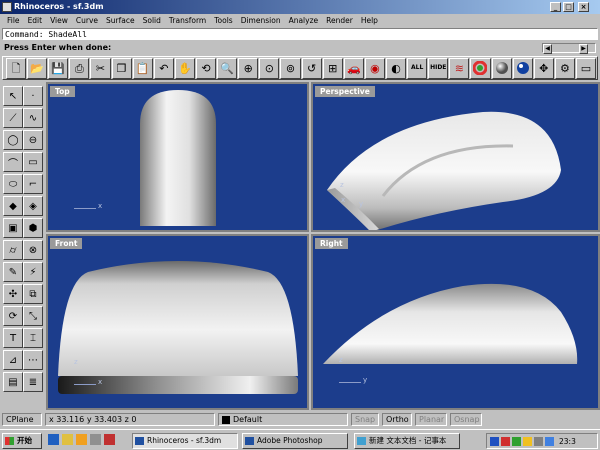  I want to click on ellipse-icon: ⬭, so click(13, 184).